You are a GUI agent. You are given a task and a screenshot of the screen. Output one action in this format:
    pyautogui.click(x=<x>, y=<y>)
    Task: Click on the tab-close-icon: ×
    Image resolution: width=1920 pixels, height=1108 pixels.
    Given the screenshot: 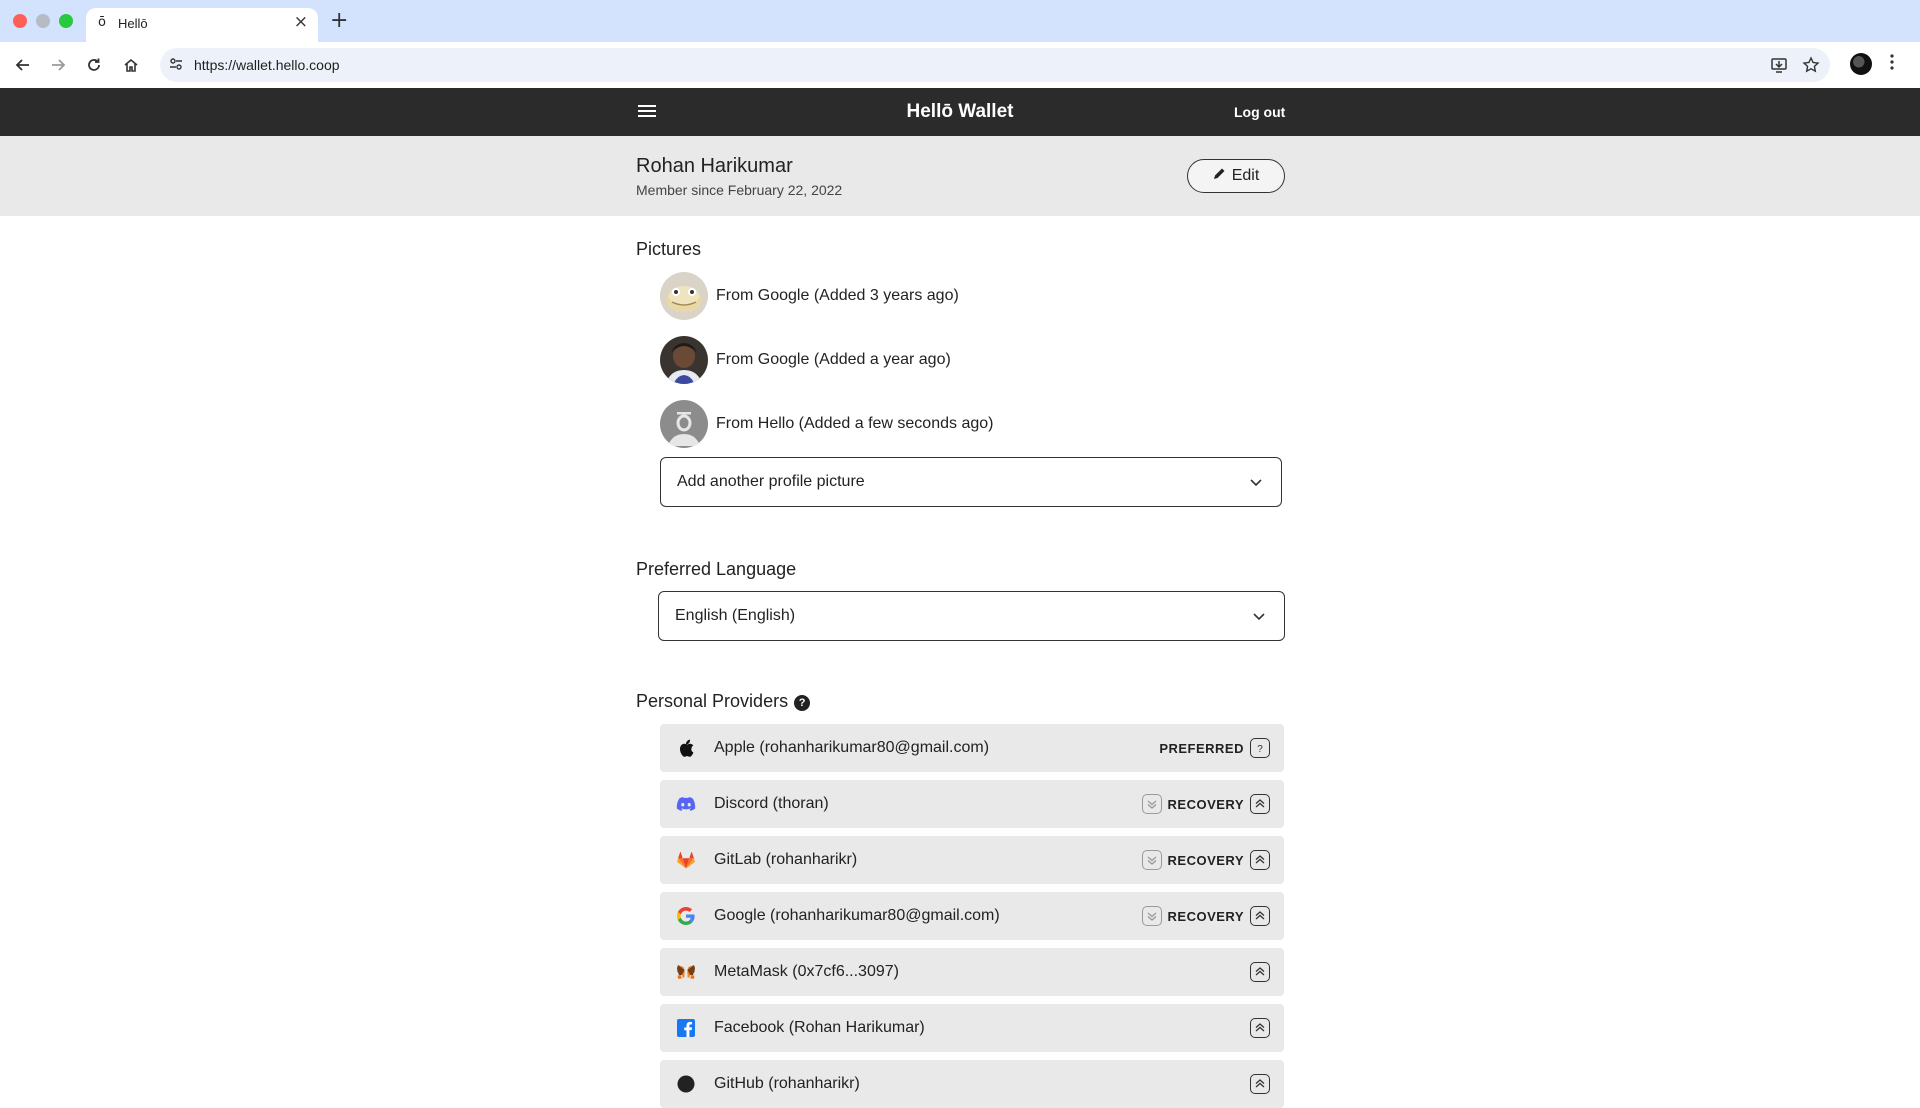 What is the action you would take?
    pyautogui.click(x=301, y=22)
    